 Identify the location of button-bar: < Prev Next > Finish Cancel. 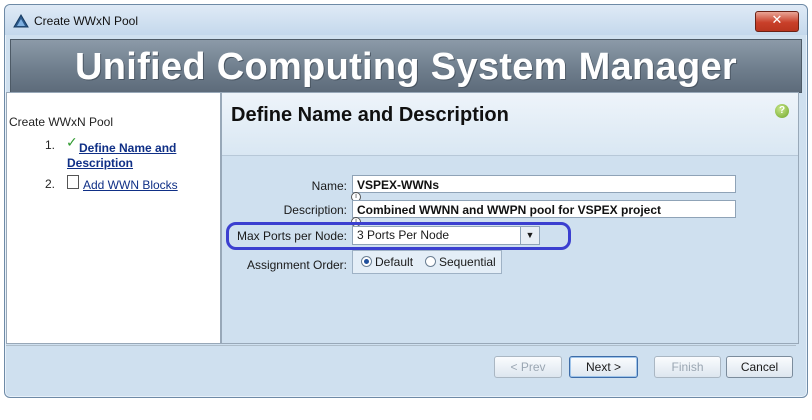
(401, 365).